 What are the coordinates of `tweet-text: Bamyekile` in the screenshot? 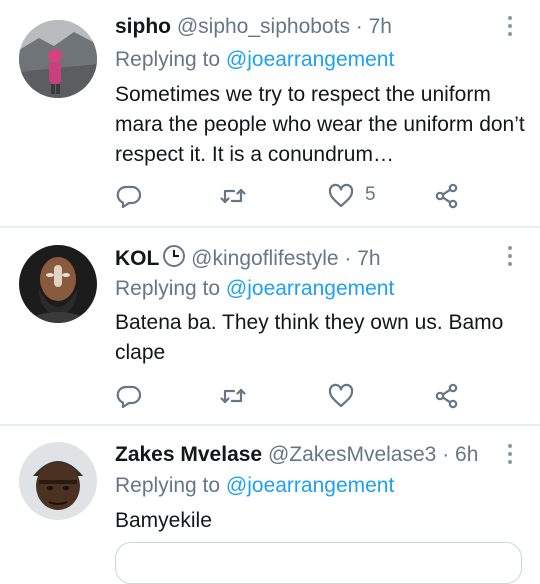 It's located at (163, 520).